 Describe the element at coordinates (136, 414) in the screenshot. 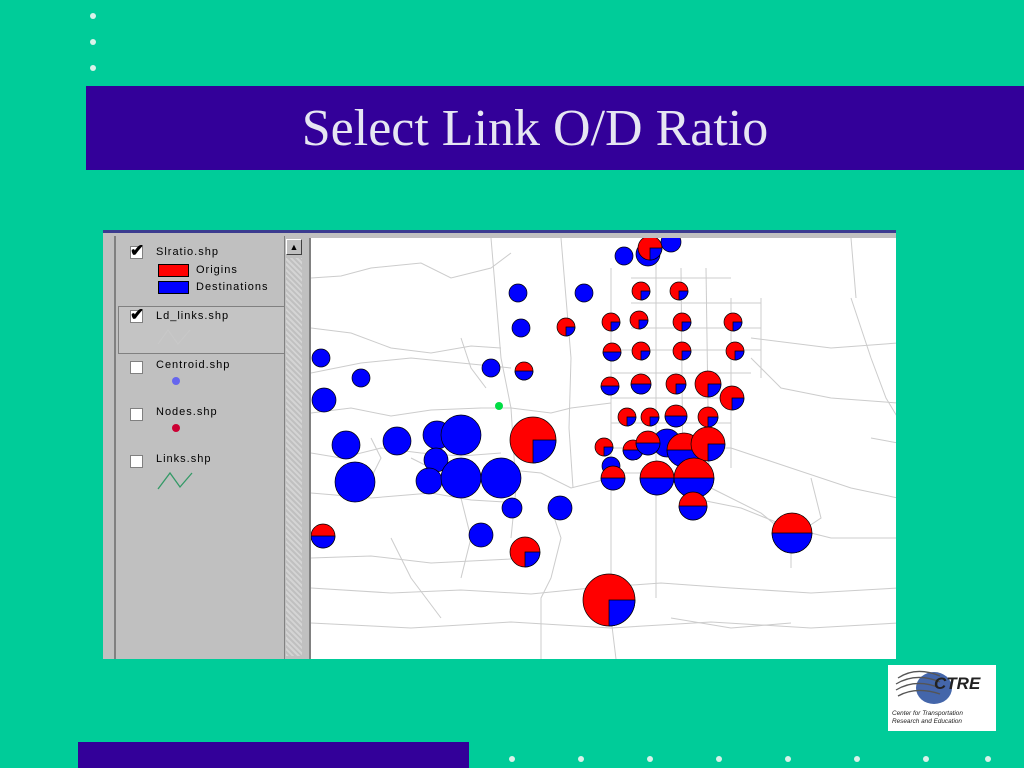

I see `layer-checkbox-nodes` at that location.